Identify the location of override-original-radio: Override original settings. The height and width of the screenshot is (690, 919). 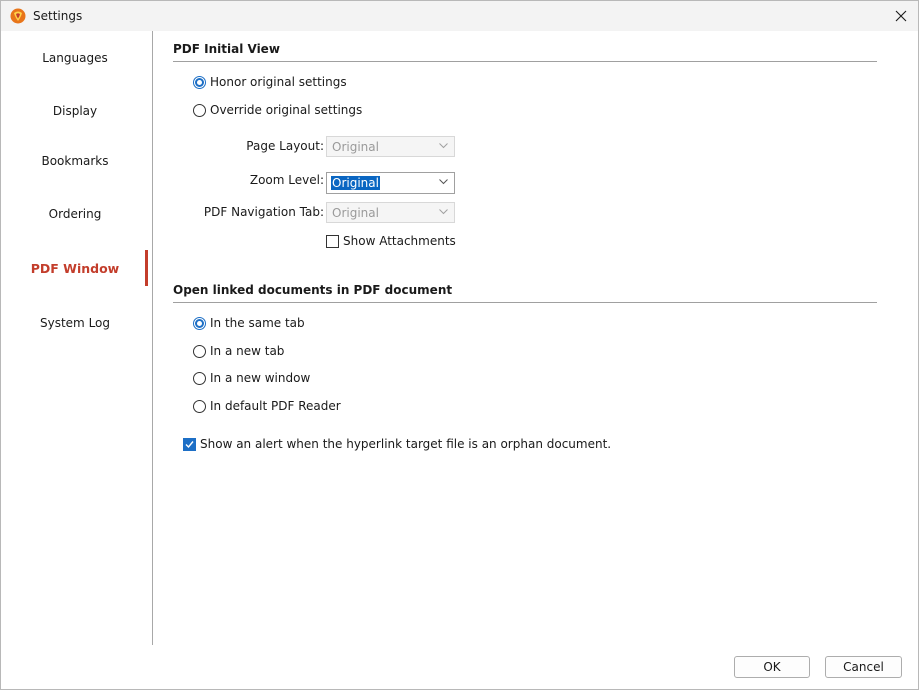
(277, 110).